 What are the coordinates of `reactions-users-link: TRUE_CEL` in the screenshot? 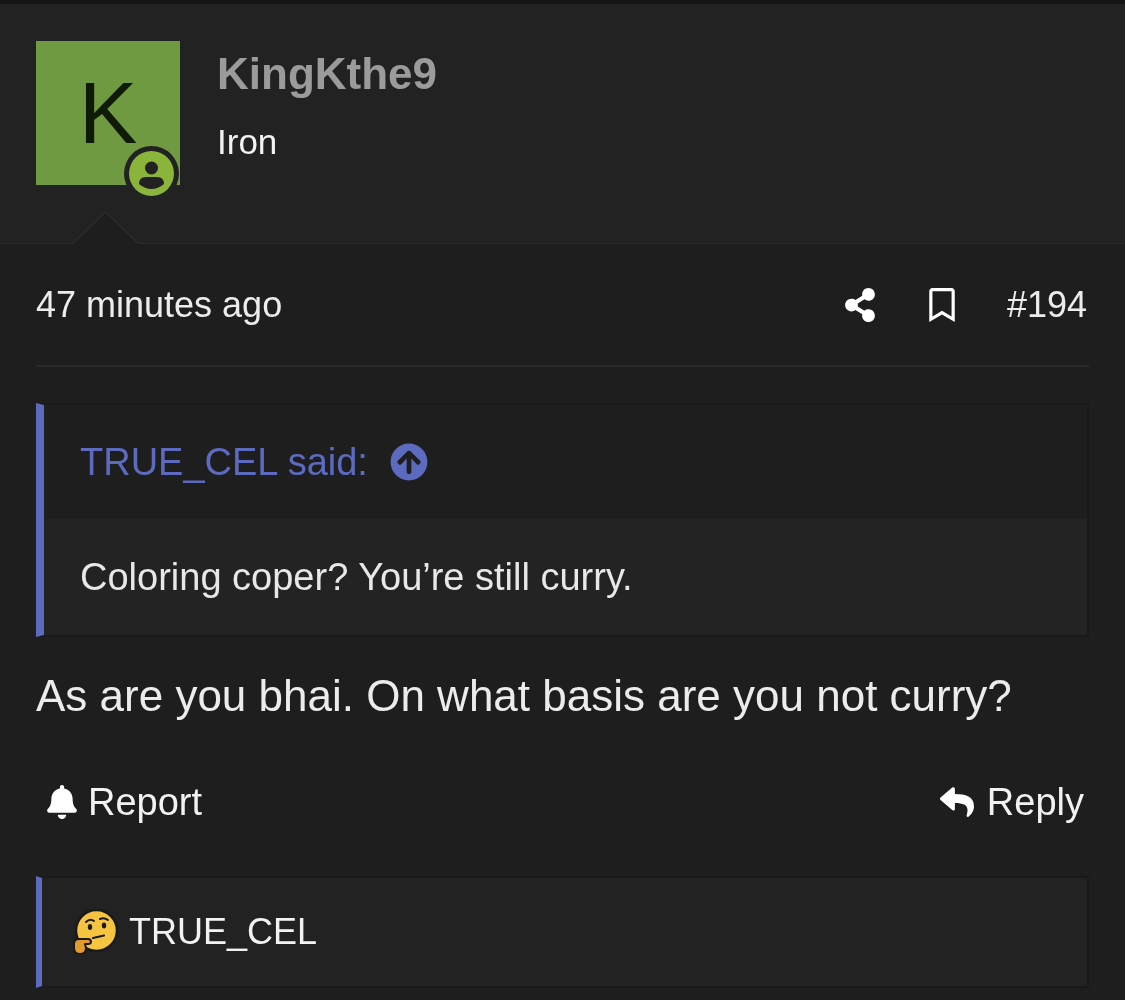 It's located at (223, 932).